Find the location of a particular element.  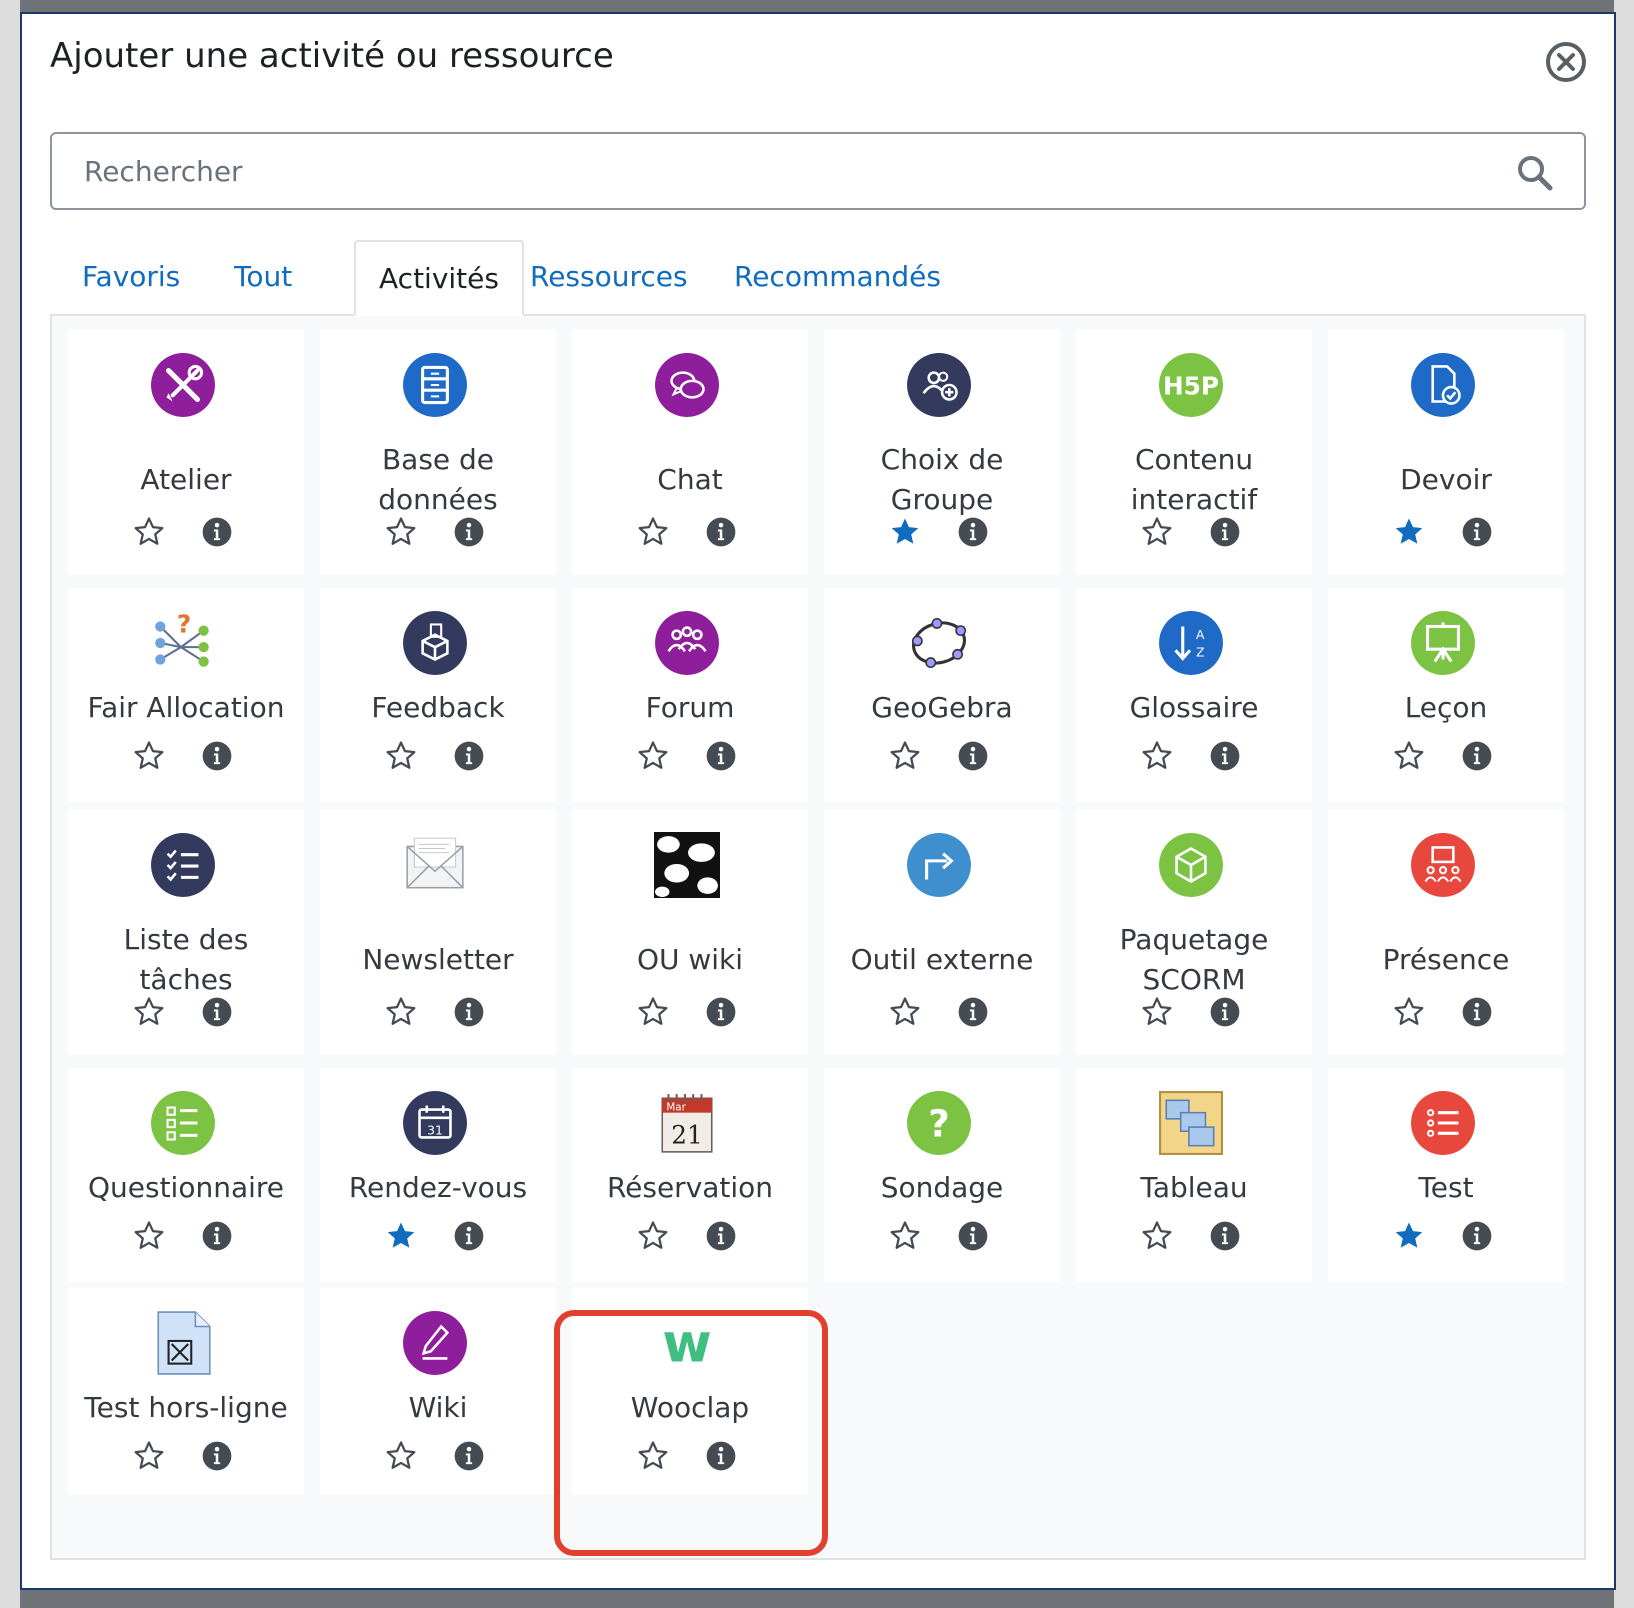

activity-label: Base de données is located at coordinates (438, 479).